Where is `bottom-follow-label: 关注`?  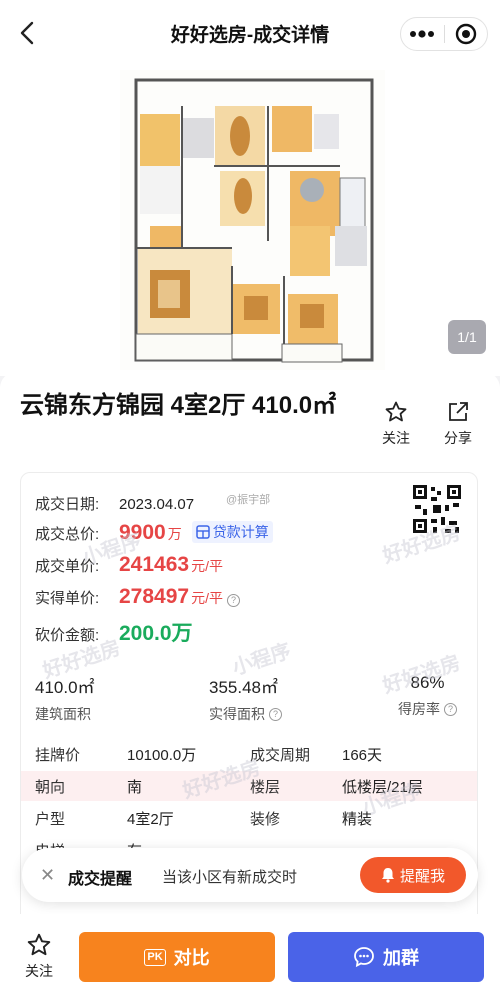 bottom-follow-label: 关注 is located at coordinates (39, 971).